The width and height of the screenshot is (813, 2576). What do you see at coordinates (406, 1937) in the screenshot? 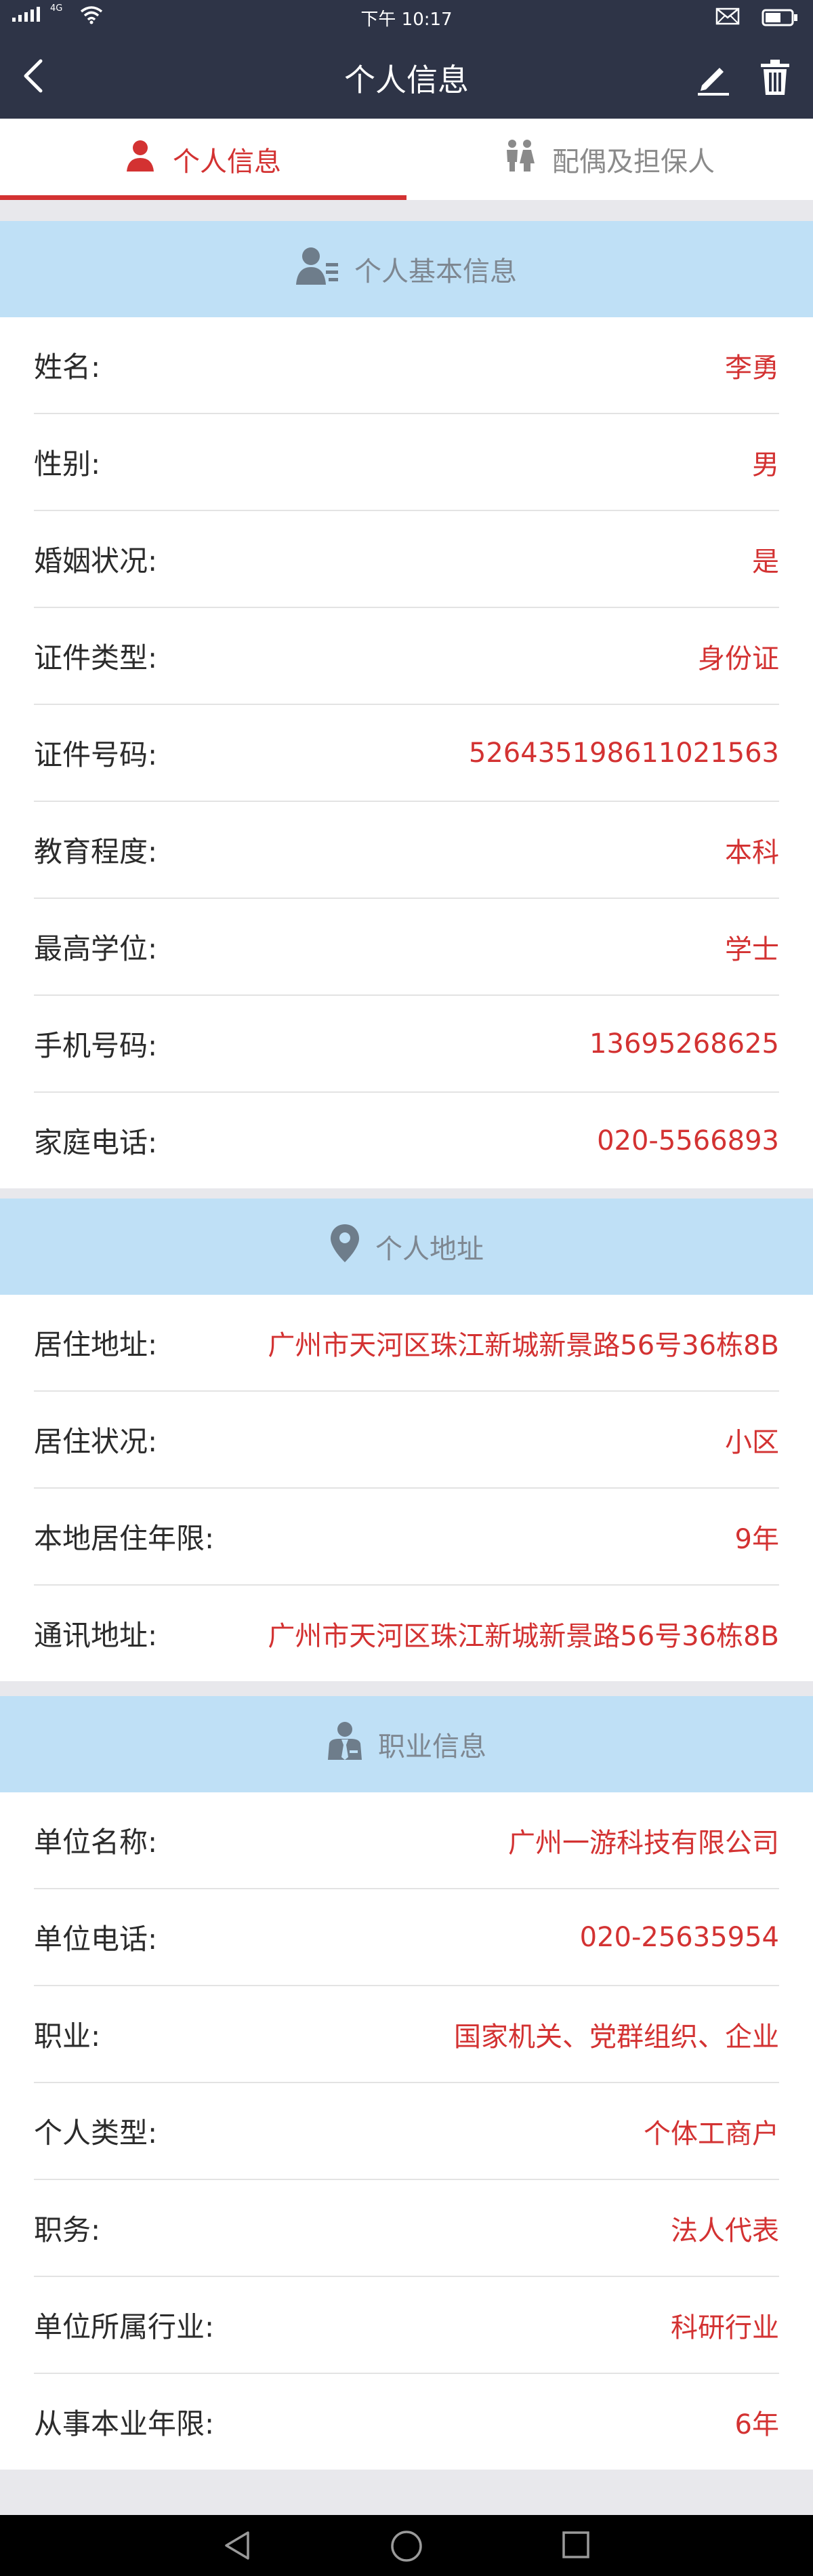
I see `field-company-phone: 单位电话: 020-25635954` at bounding box center [406, 1937].